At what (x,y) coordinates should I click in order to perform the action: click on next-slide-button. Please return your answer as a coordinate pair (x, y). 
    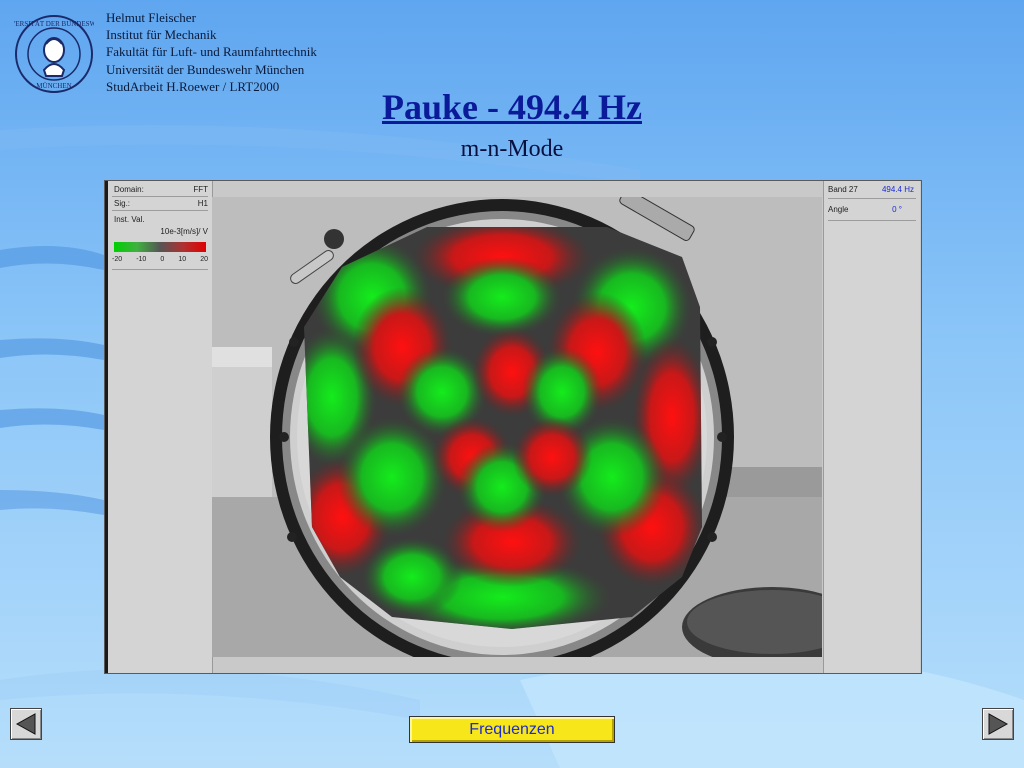
    Looking at the image, I should click on (998, 724).